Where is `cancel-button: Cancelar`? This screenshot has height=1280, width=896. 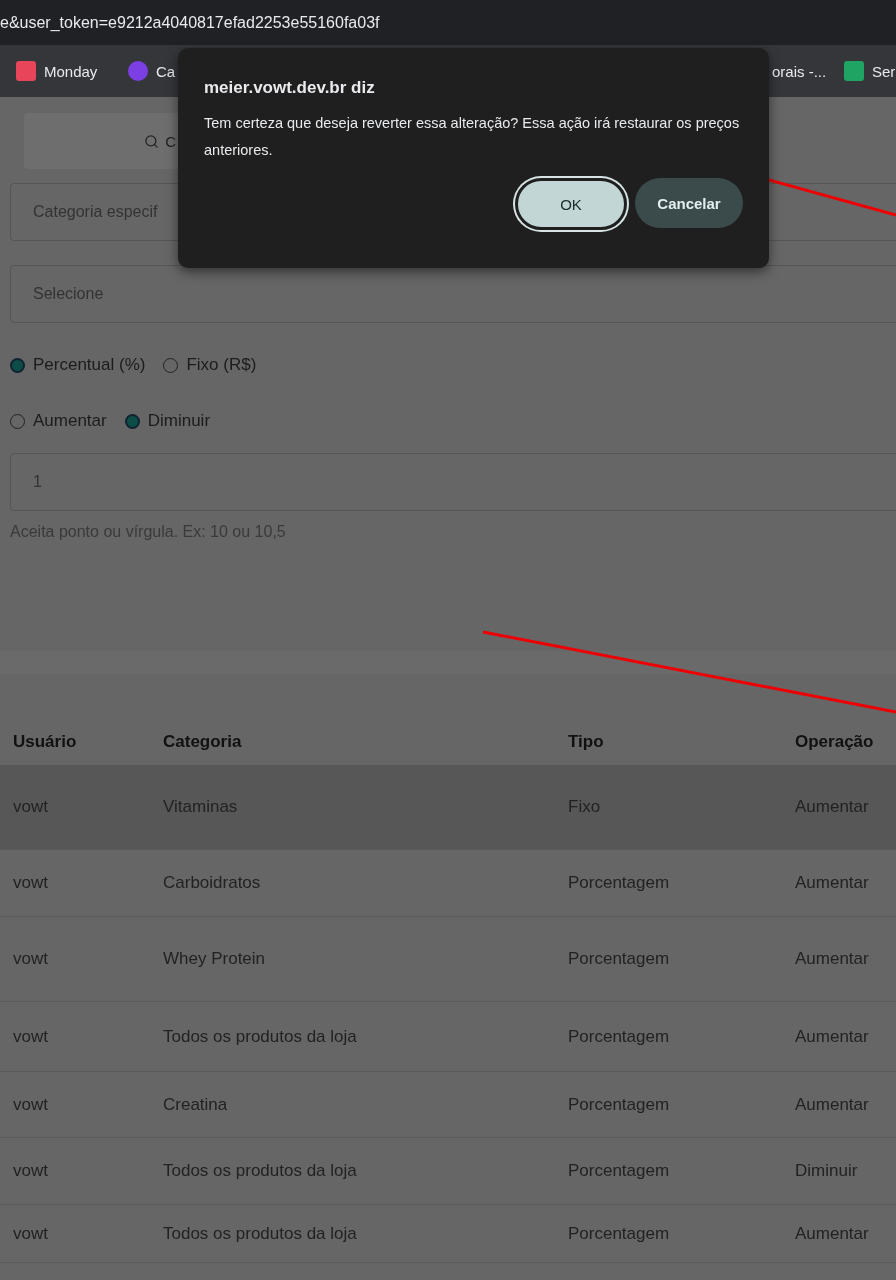 cancel-button: Cancelar is located at coordinates (689, 203).